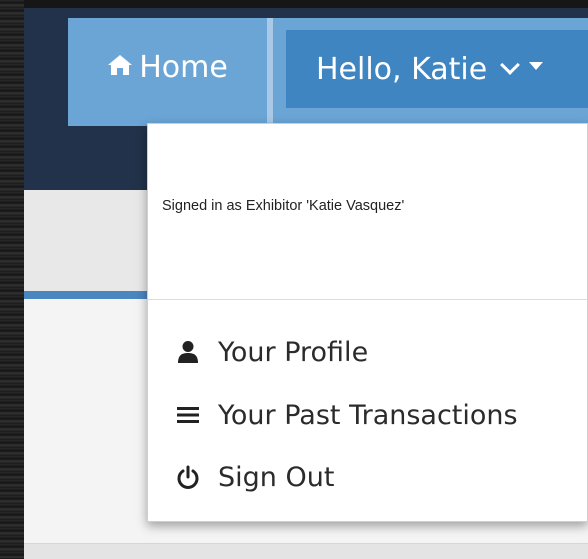  What do you see at coordinates (283, 206) in the screenshot?
I see `signed-in-status: Signed in as Exhibitor 'Katie Vasquez'` at bounding box center [283, 206].